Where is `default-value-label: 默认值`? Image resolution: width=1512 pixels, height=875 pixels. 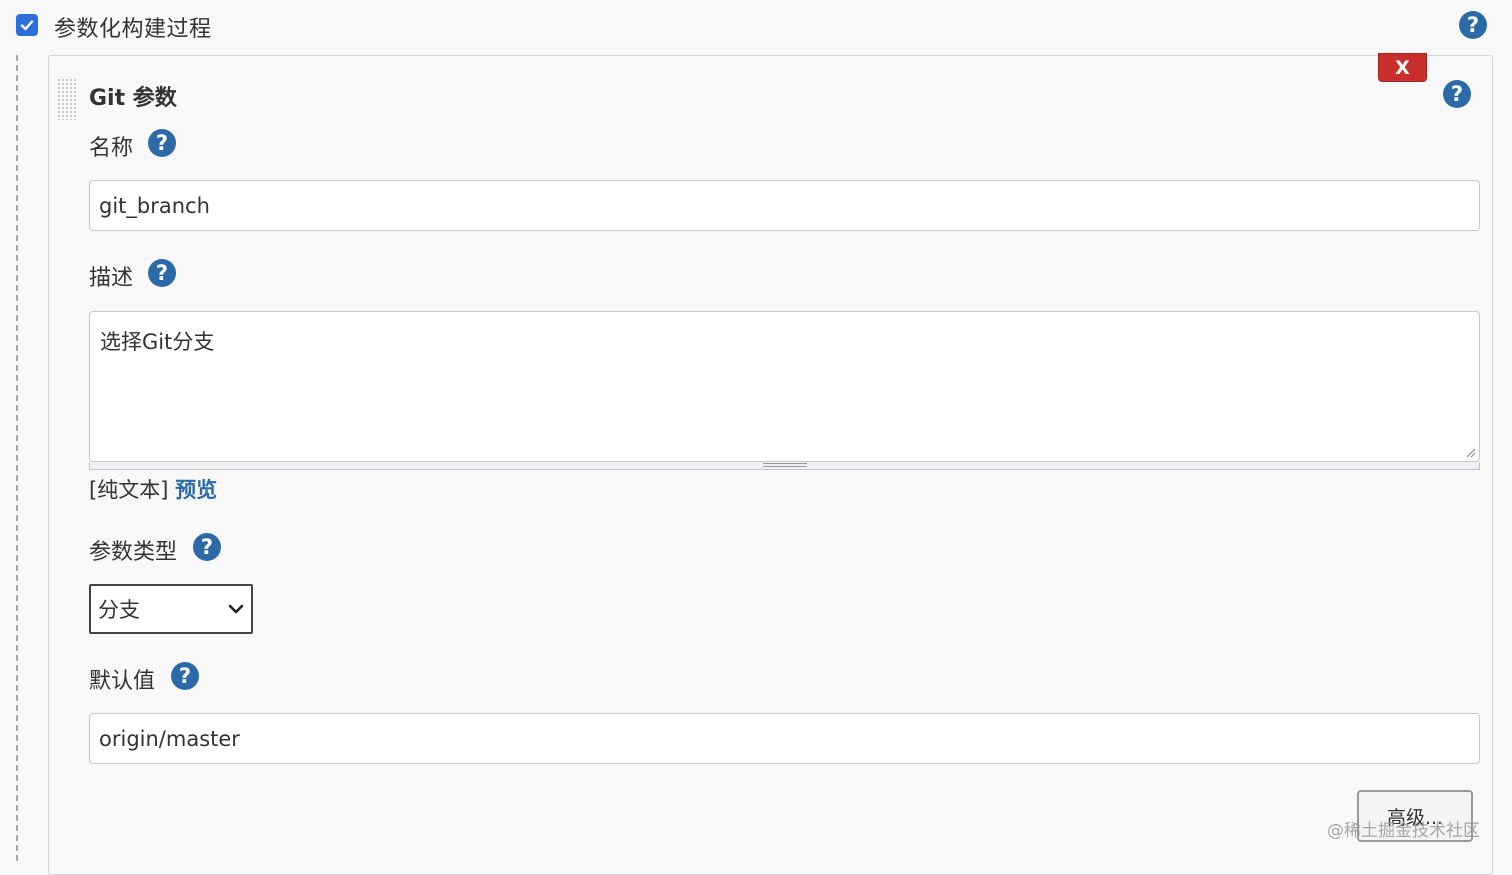 default-value-label: 默认值 is located at coordinates (122, 681).